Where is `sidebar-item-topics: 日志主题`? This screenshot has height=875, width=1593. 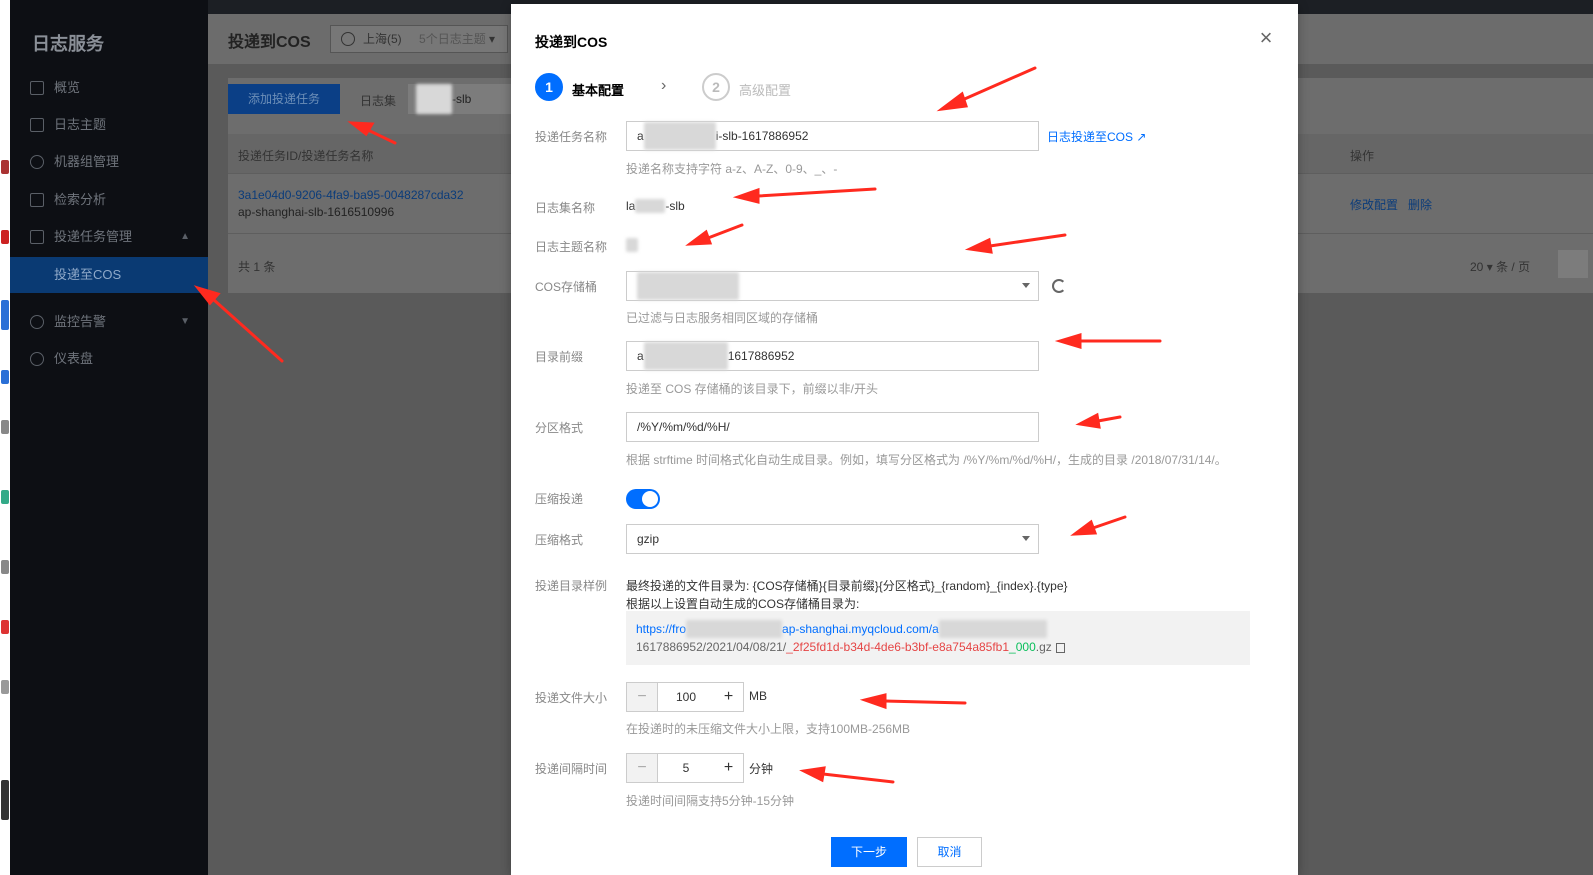
sidebar-item-topics: 日志主题 is located at coordinates (109, 125).